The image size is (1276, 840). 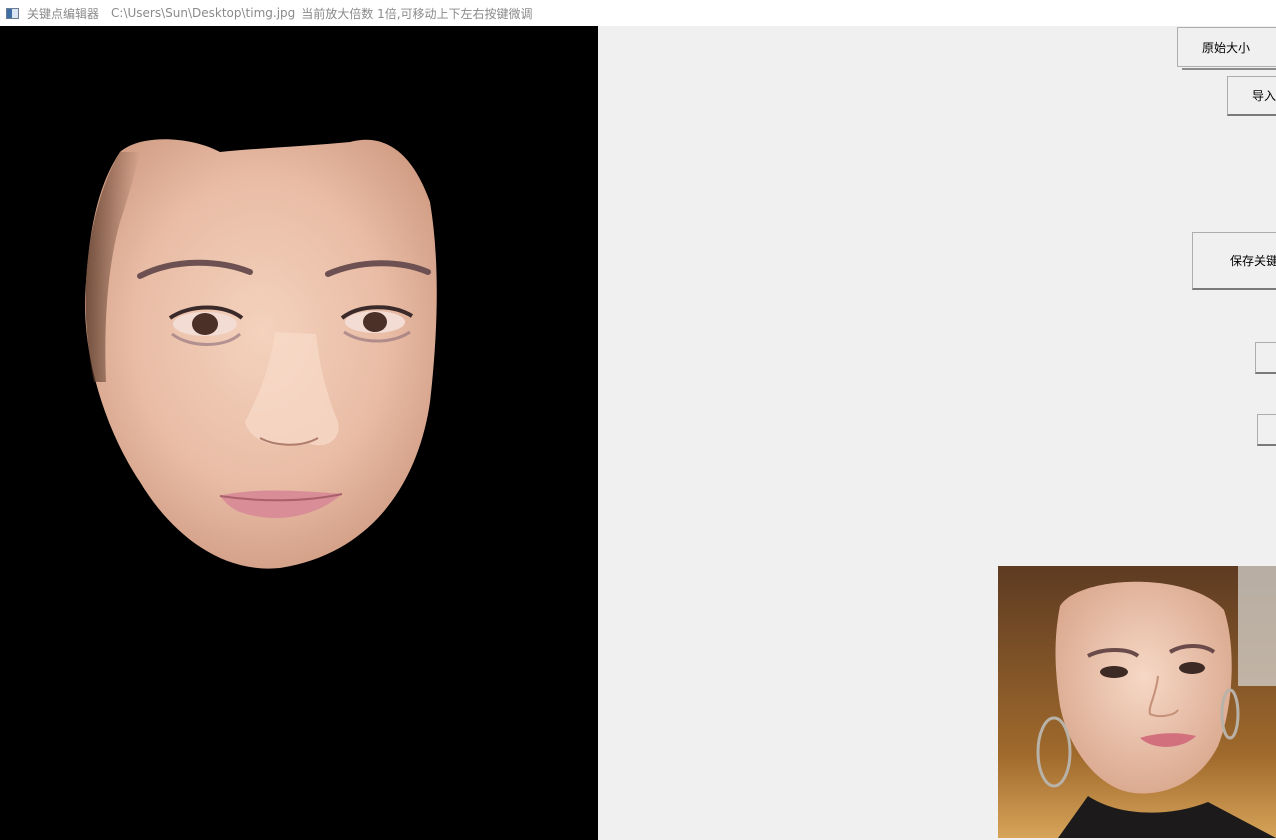 I want to click on save-keypoints-button: 保存关键, so click(x=1234, y=261).